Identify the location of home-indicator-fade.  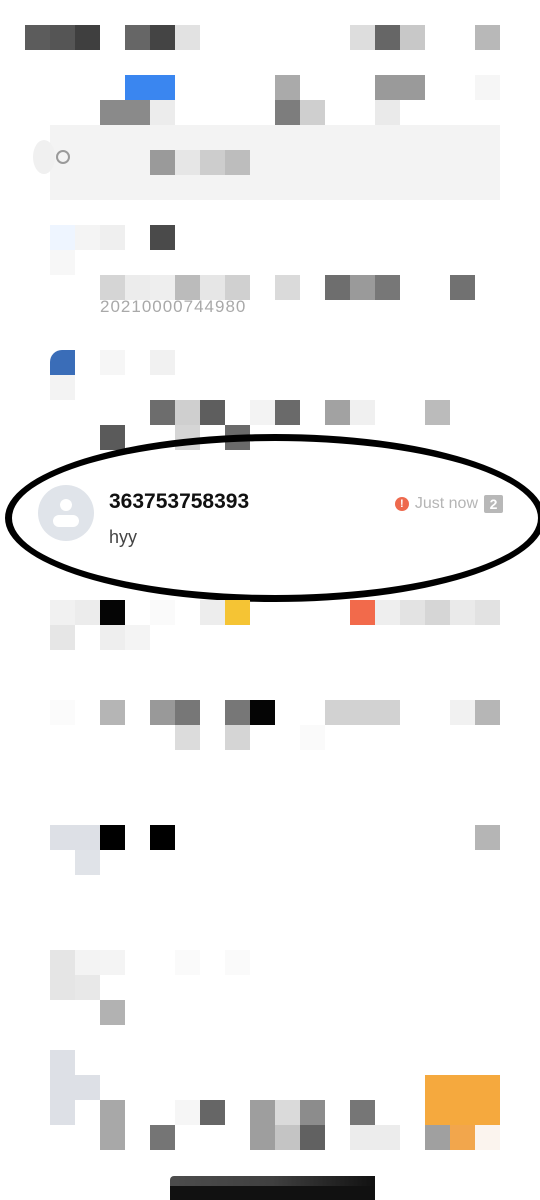
(272, 1181).